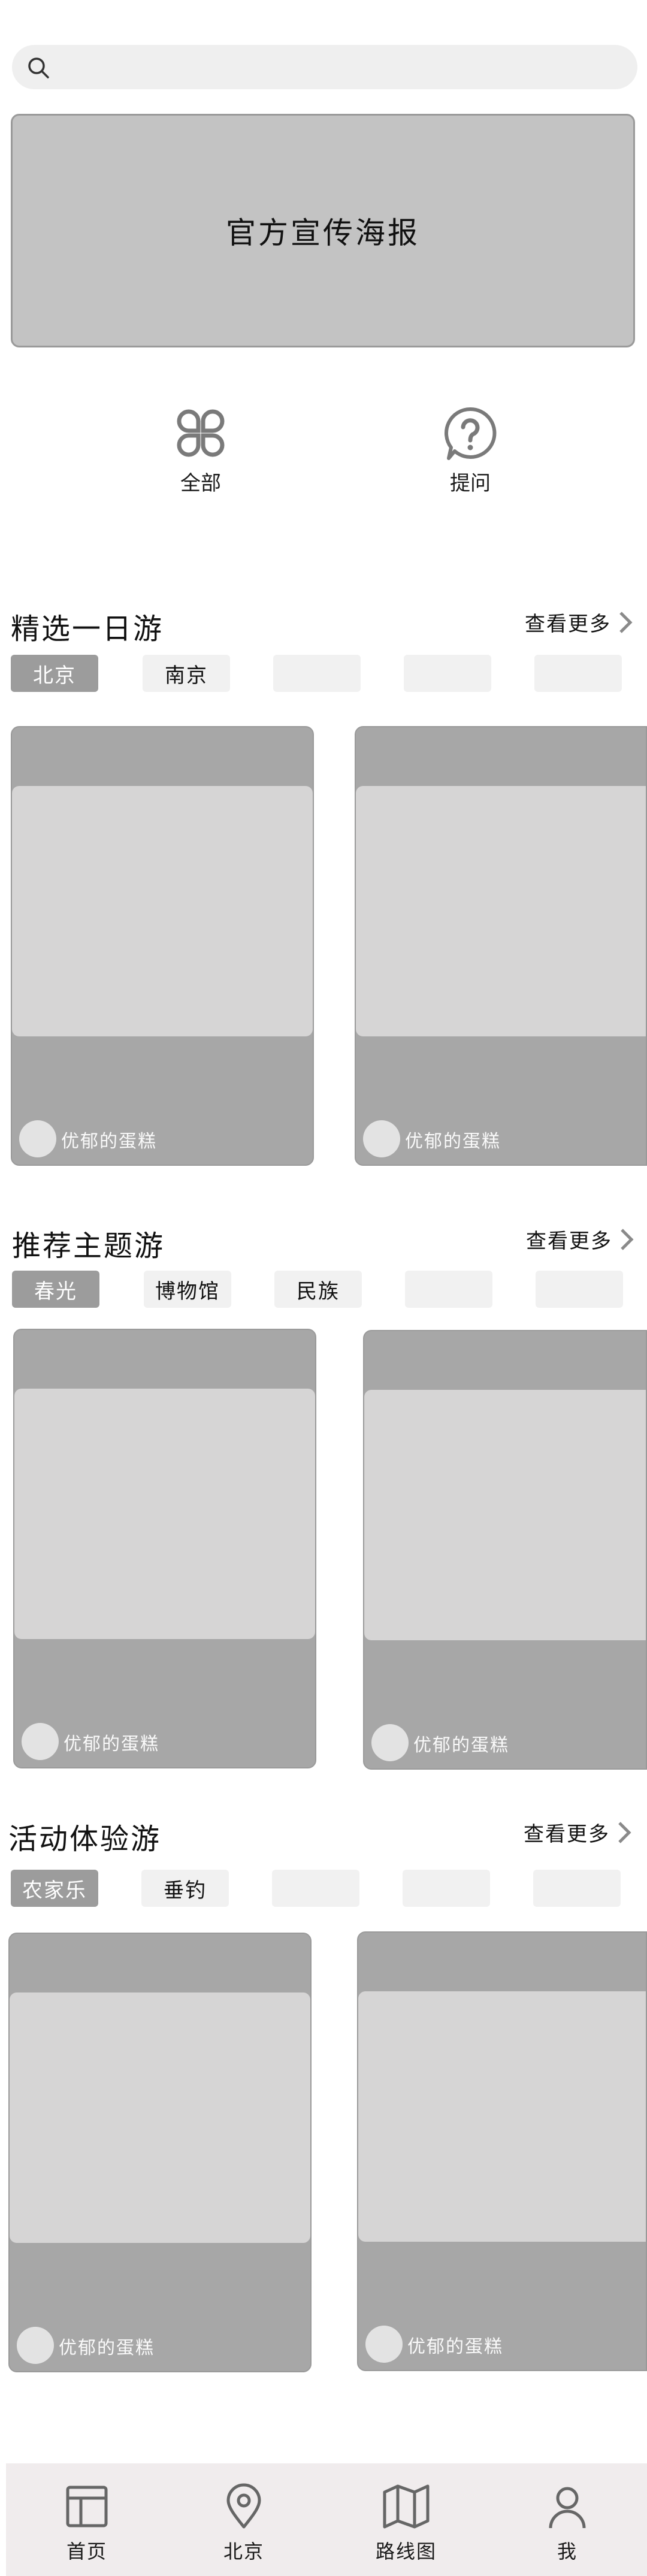 This screenshot has width=647, height=2576. Describe the element at coordinates (186, 673) in the screenshot. I see `tag-nanjing: 南京` at that location.